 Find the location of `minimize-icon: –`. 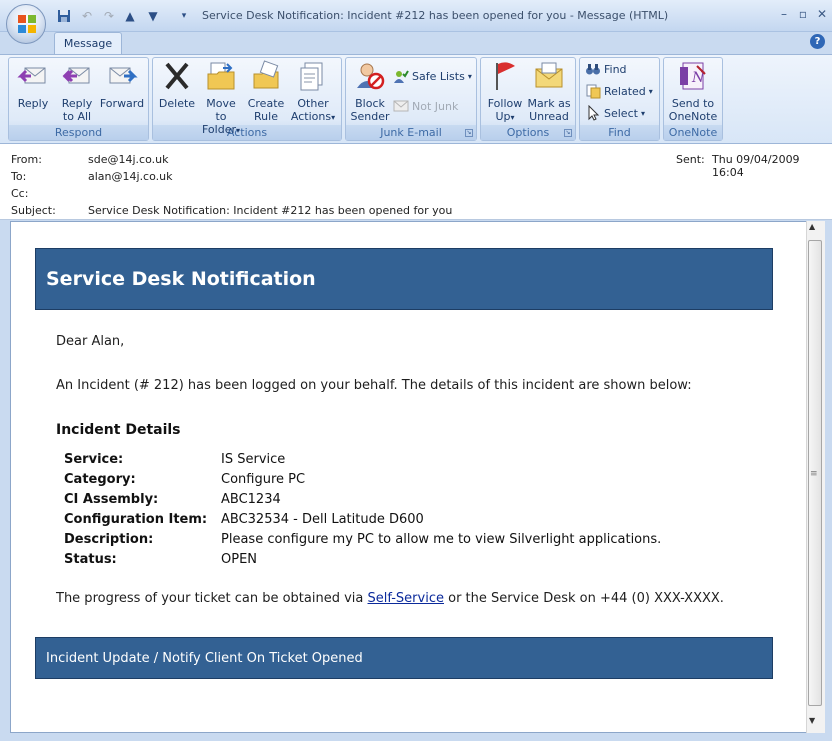

minimize-icon: – is located at coordinates (784, 14).